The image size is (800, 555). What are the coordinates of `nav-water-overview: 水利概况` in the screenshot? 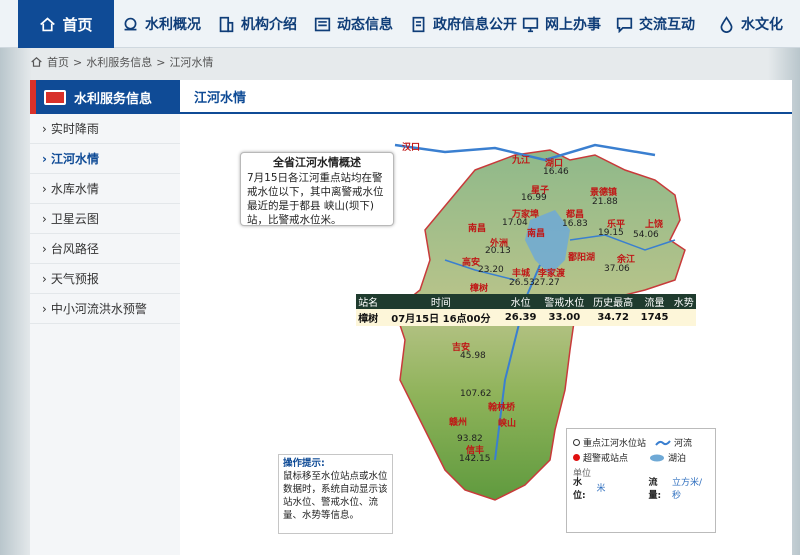 It's located at (161, 24).